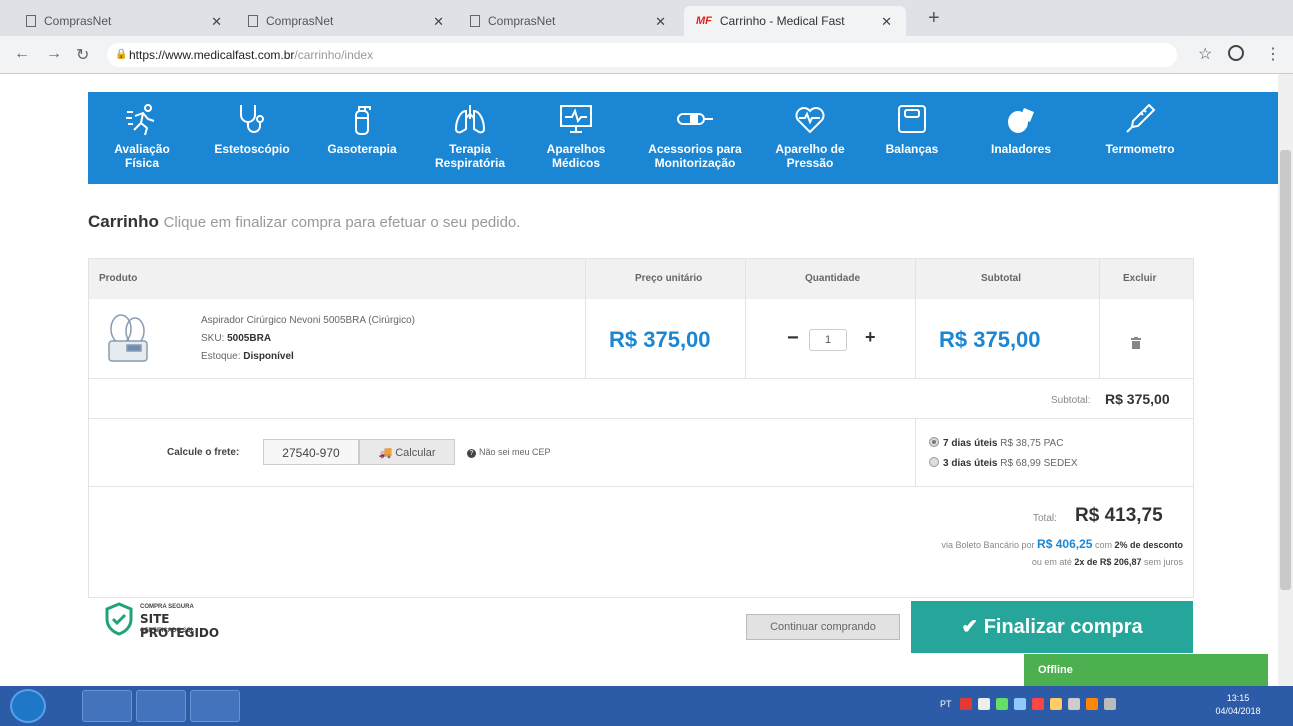 The width and height of the screenshot is (1293, 726). Describe the element at coordinates (509, 452) in the screenshot. I see `unknown-cep-link: ? Não sei meu CEP` at that location.